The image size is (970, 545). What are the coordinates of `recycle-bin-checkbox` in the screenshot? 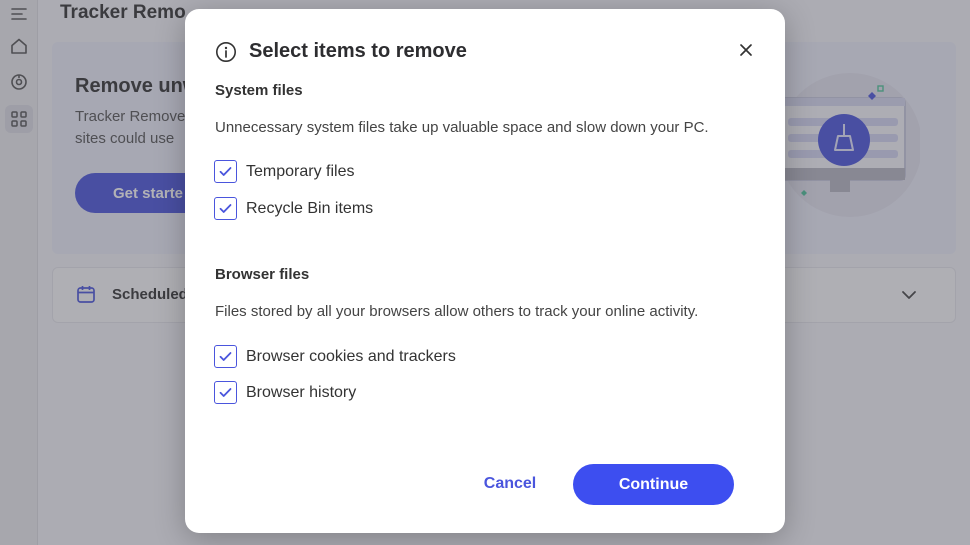 It's located at (225, 208).